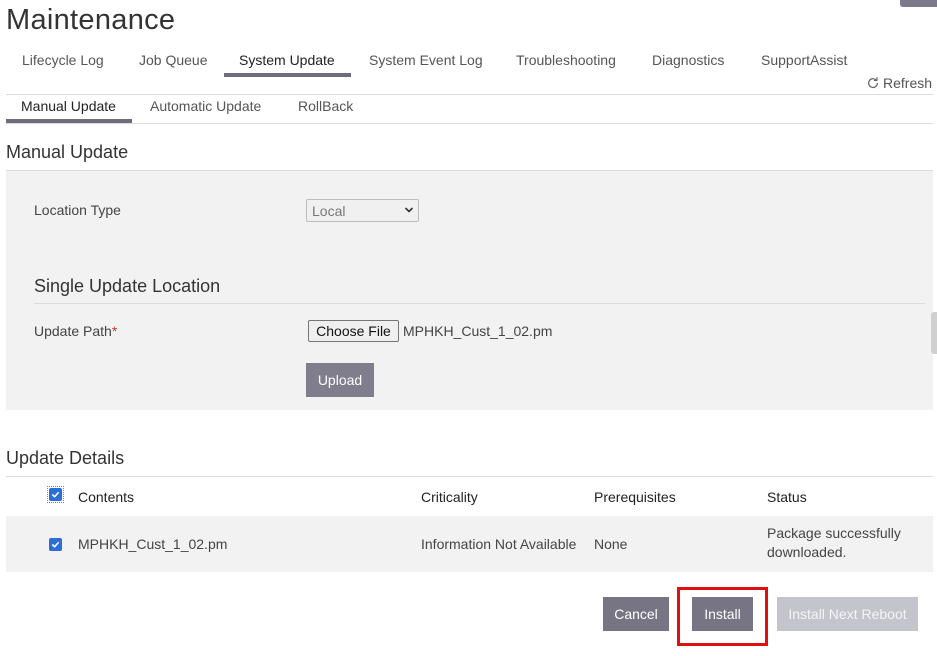  What do you see at coordinates (106, 497) in the screenshot?
I see `column-header-contents: Contents` at bounding box center [106, 497].